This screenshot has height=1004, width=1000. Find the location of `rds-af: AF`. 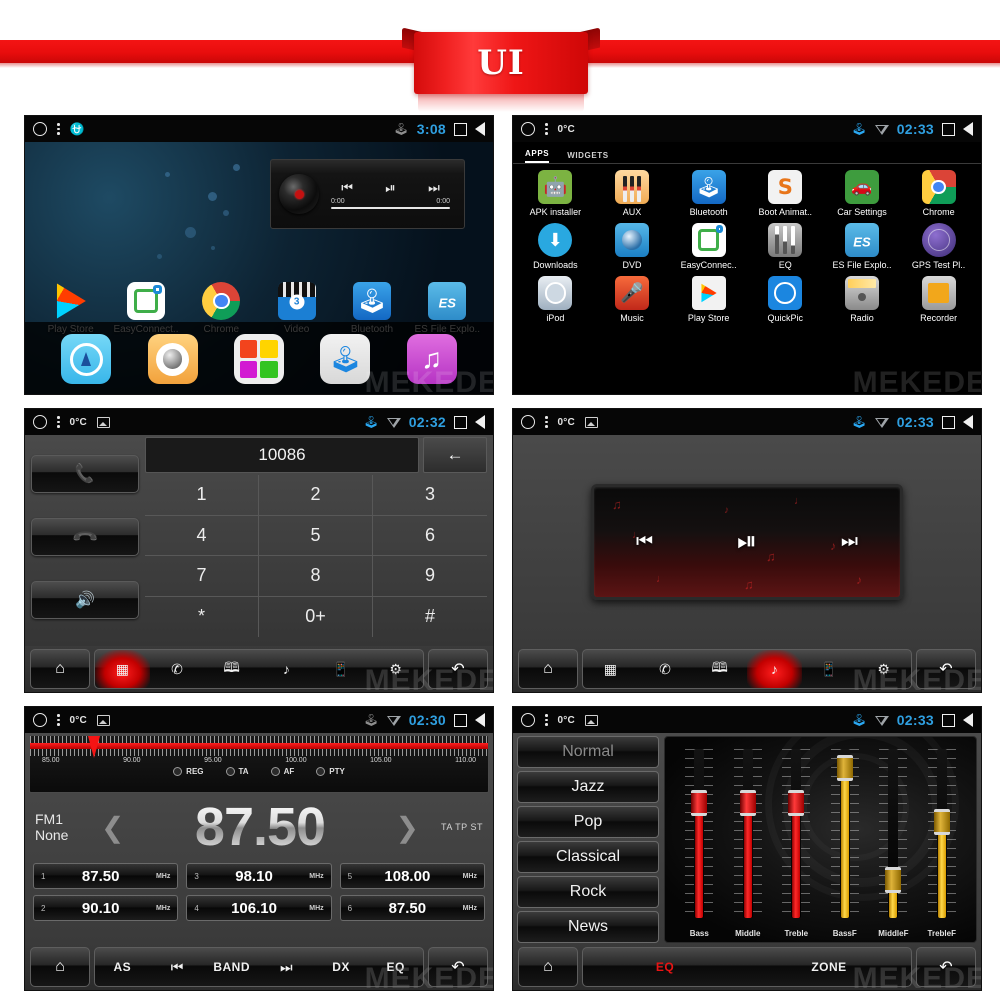

rds-af: AF is located at coordinates (282, 771).